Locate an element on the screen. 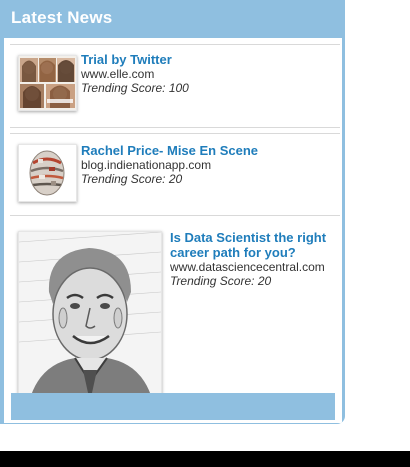  news-item-title-link: Rachel Price- Mise En Scene is located at coordinates (169, 150).